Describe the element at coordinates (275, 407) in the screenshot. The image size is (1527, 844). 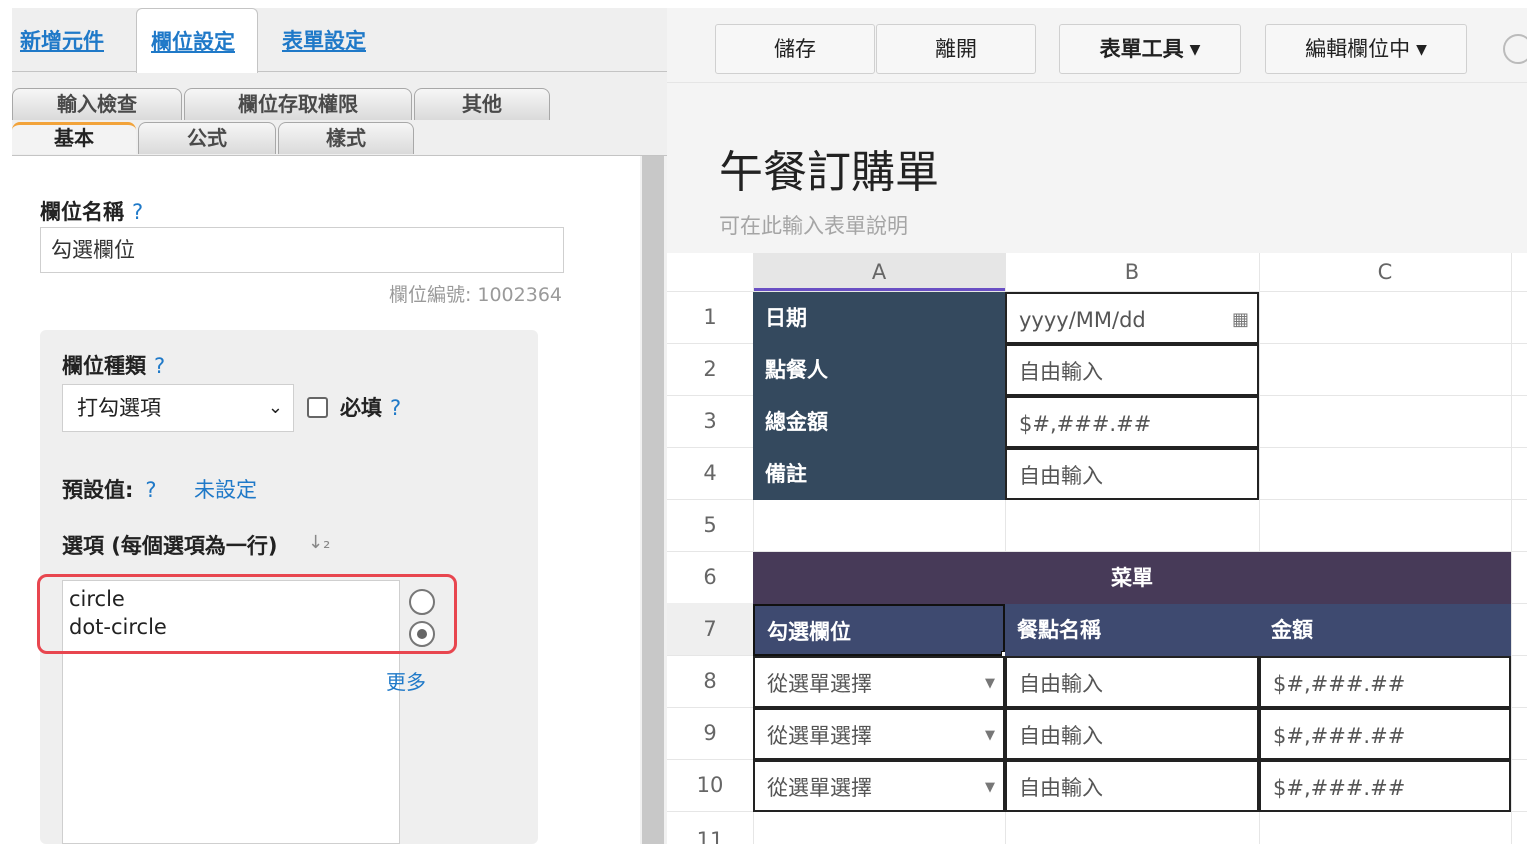
I see `chevron-down-icon: ⌄` at that location.